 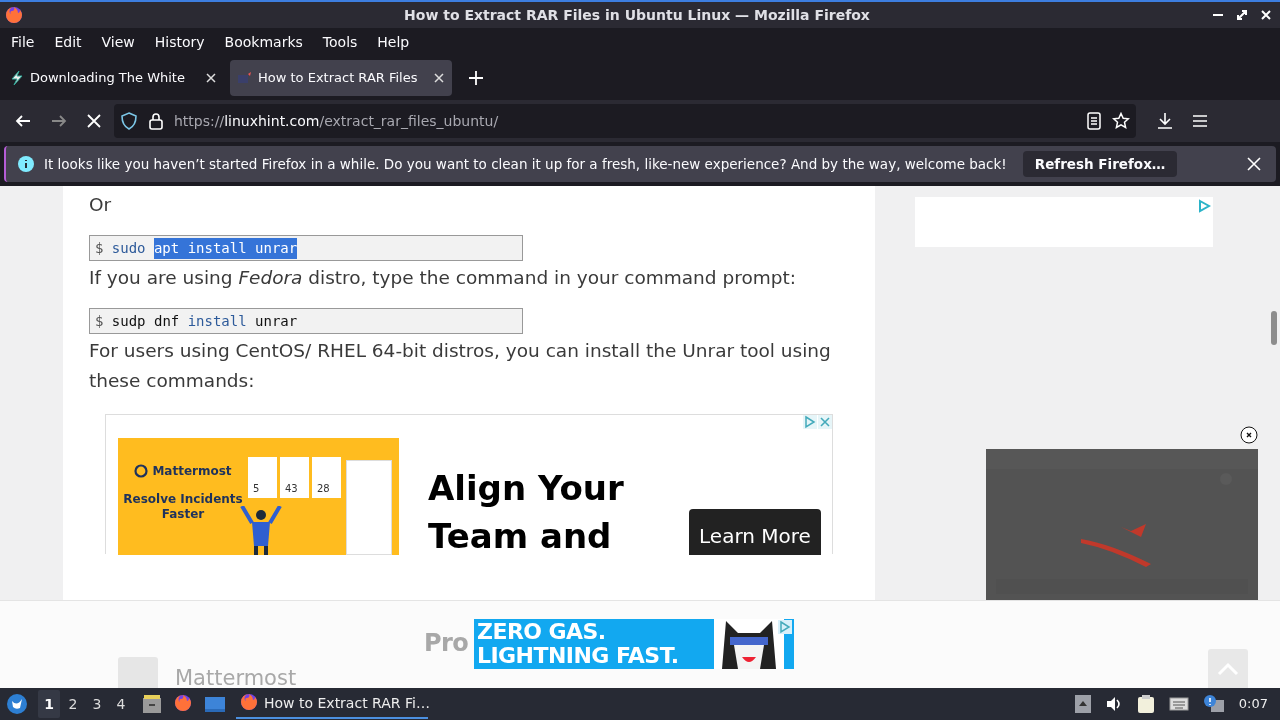 I want to click on menu-item: Bookmarks, so click(x=263, y=42).